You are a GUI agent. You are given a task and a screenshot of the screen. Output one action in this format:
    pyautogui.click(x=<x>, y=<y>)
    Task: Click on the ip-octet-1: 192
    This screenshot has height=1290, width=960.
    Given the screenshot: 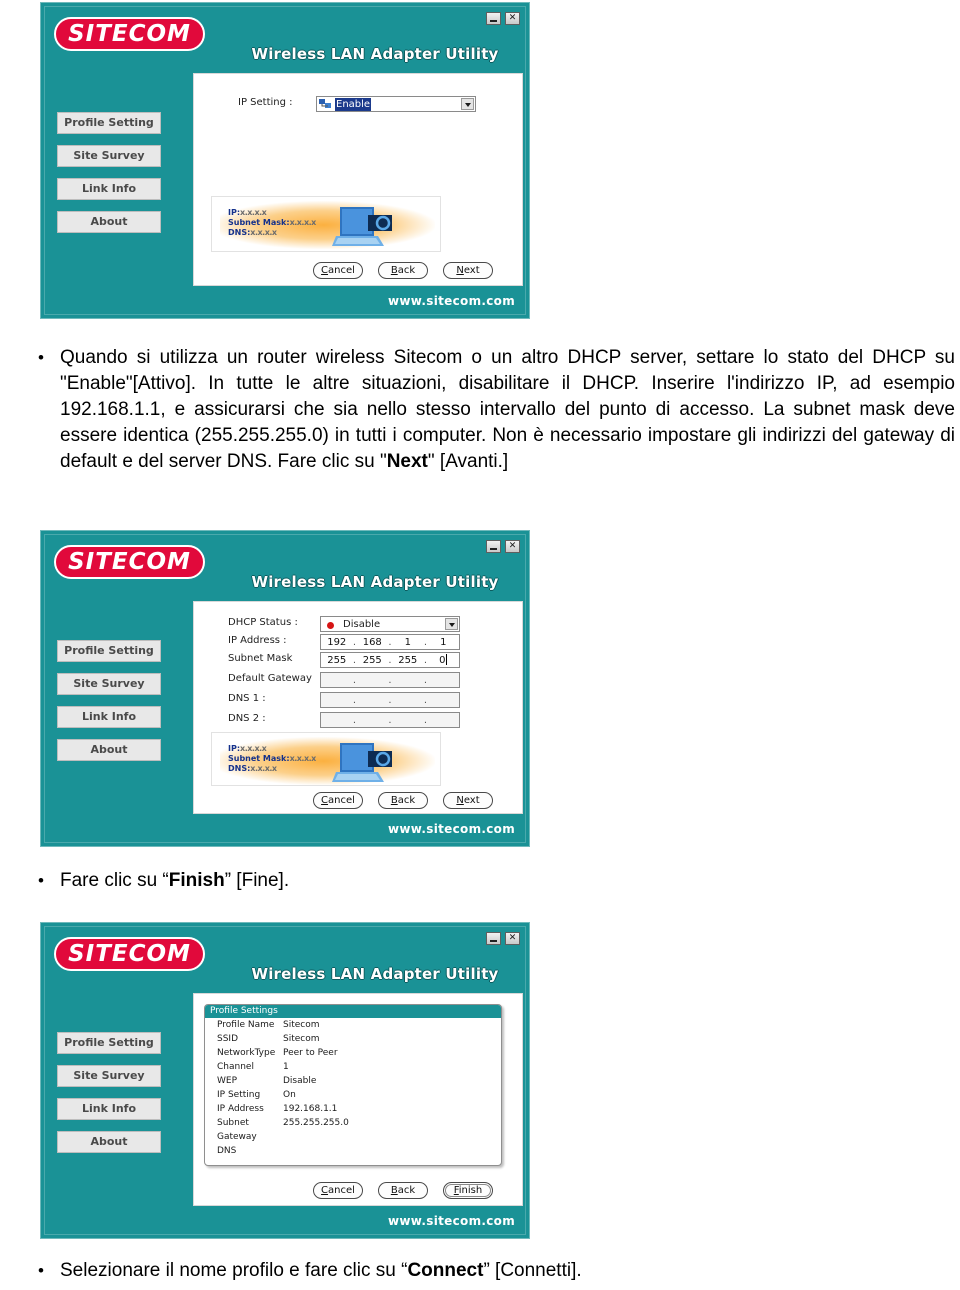 What is the action you would take?
    pyautogui.click(x=337, y=642)
    